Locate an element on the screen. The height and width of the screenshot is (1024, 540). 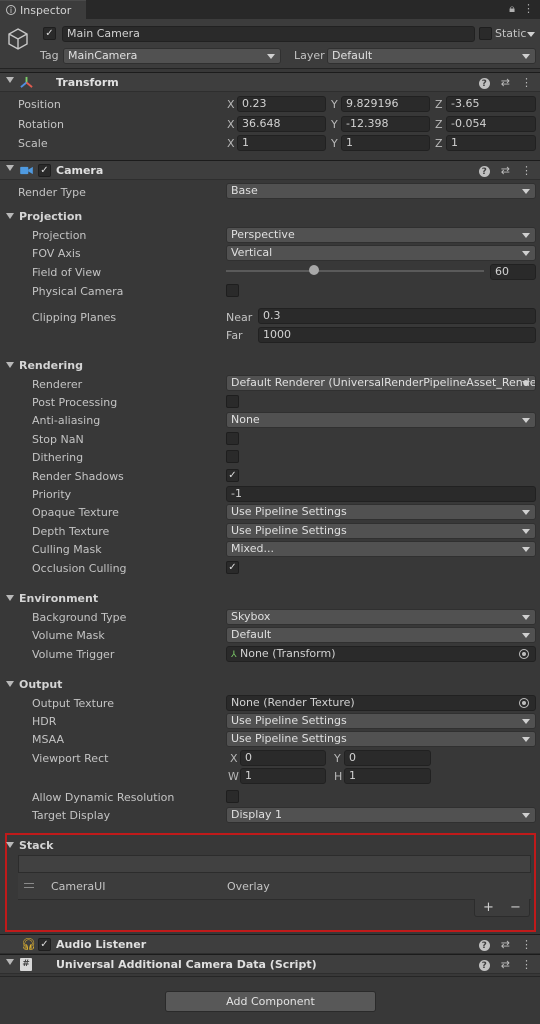
rotation-label: Rotation is located at coordinates (41, 124).